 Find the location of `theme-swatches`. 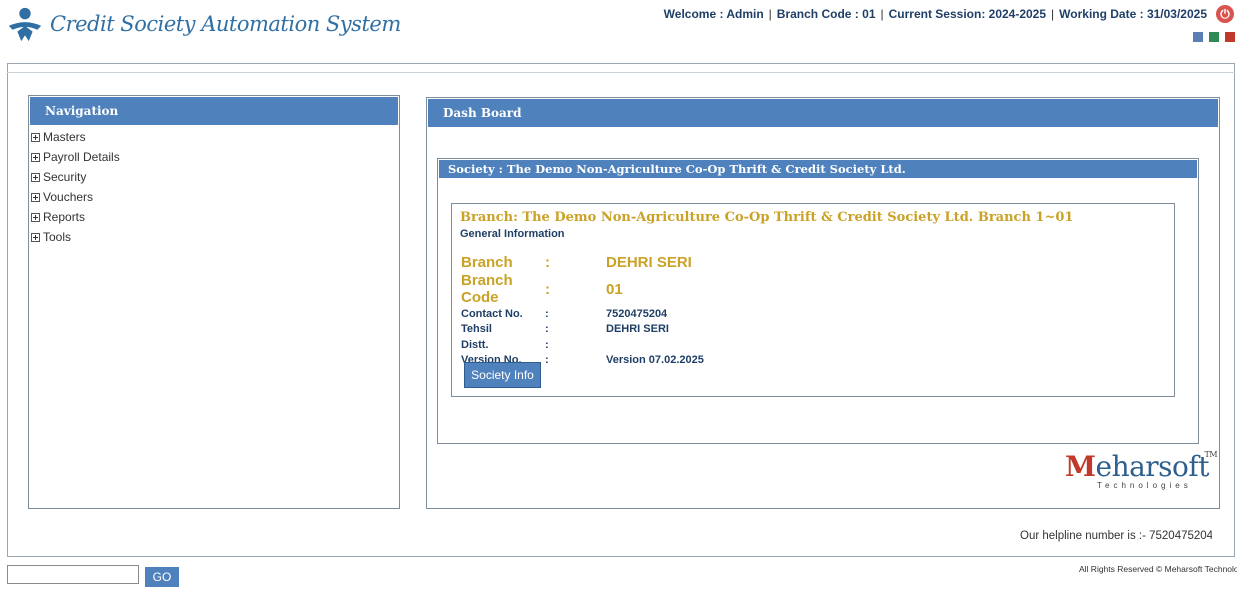

theme-swatches is located at coordinates (1214, 37).